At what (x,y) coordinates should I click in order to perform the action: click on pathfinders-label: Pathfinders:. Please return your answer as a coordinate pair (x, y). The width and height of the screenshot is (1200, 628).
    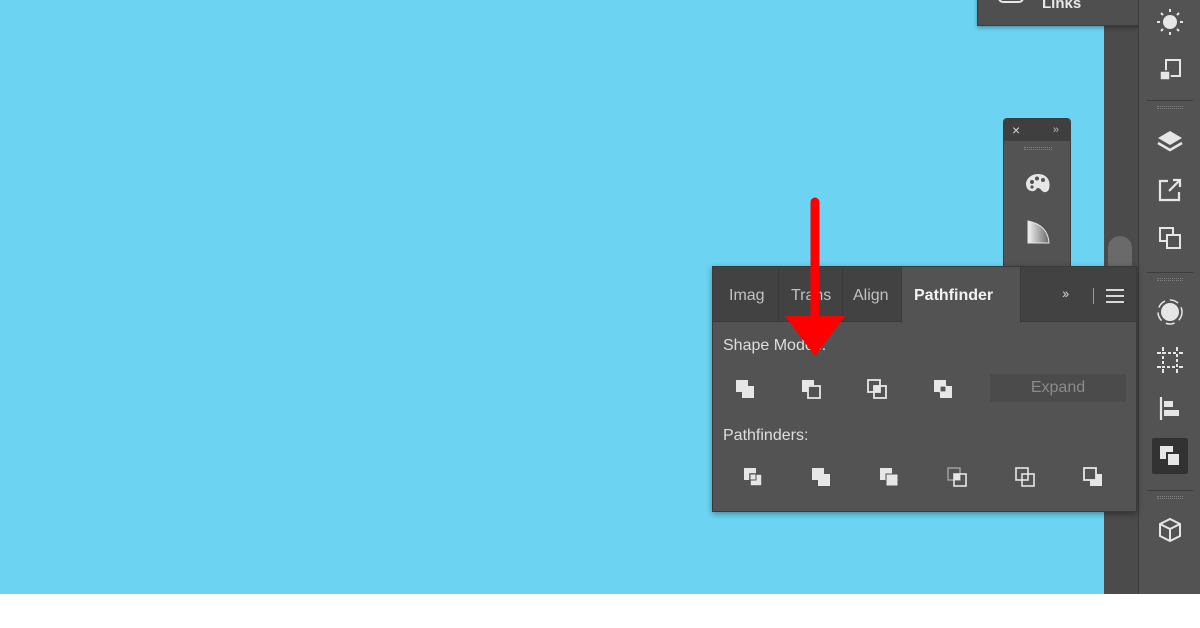
    Looking at the image, I should click on (766, 435).